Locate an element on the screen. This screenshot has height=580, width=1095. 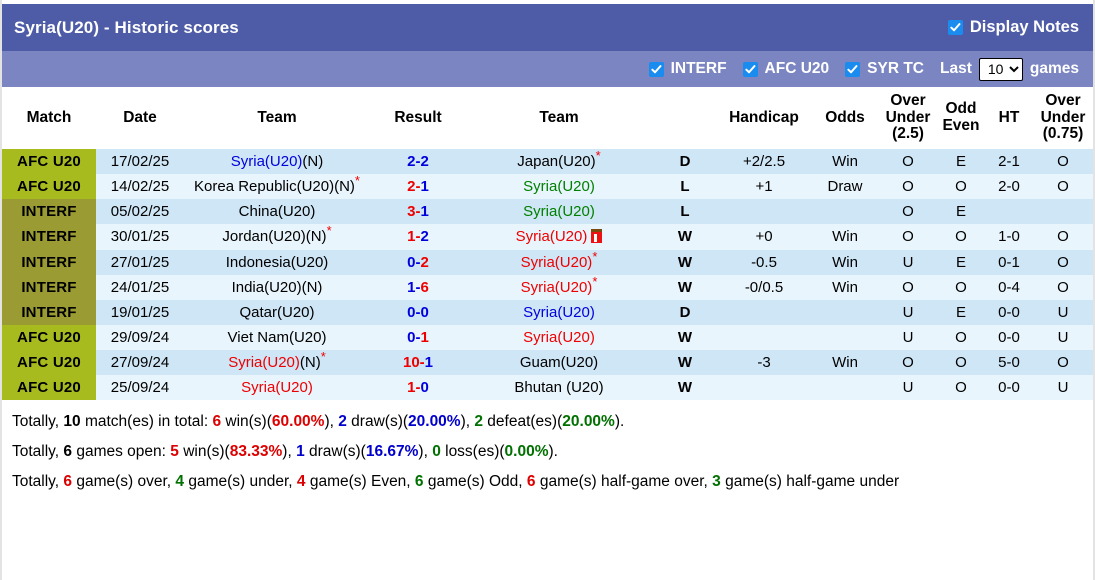
win-draw-loss: D is located at coordinates (685, 312).